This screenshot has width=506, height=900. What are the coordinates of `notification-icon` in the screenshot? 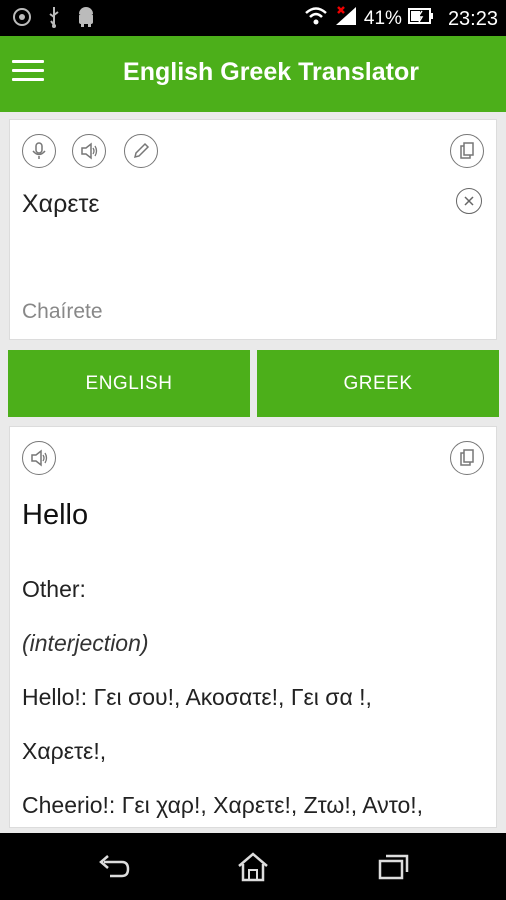 It's located at (22, 19).